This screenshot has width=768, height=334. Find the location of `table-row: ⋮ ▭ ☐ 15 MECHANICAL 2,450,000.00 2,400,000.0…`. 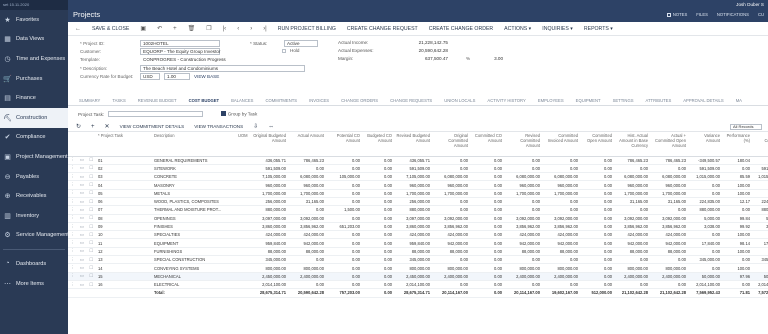

table-row: ⋮ ▭ ☐ 15 MECHANICAL 2,450,000.00 2,400,000.0… is located at coordinates (418, 276).